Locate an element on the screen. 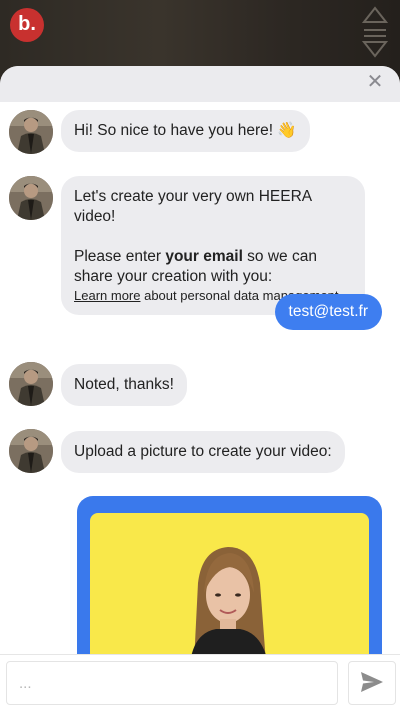 This screenshot has width=400, height=712. bot-message-greeting: Hi! So nice to have you here! 👋 is located at coordinates (200, 132).